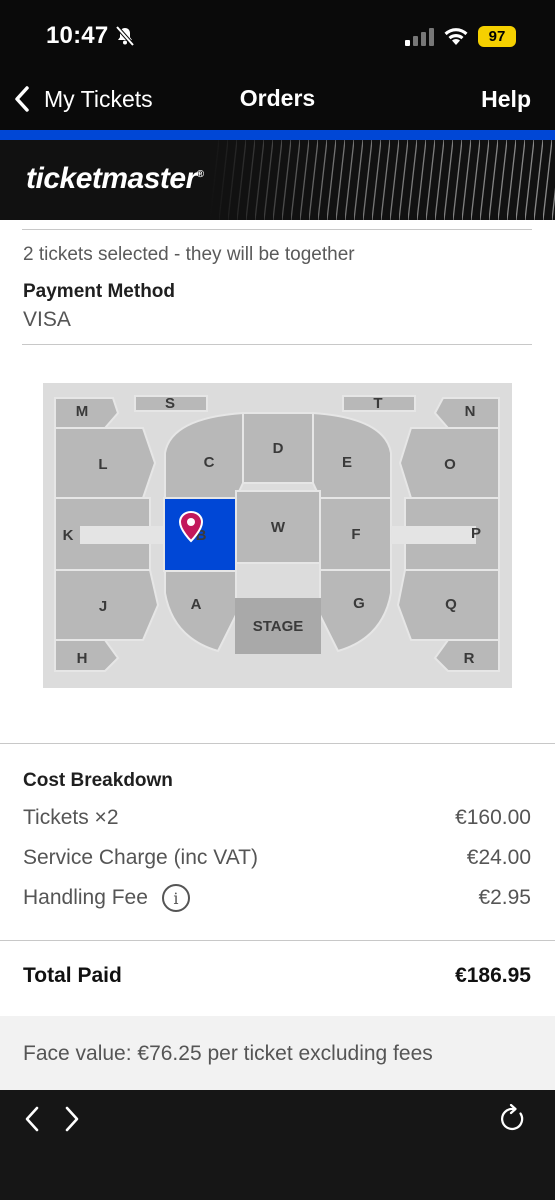  Describe the element at coordinates (497, 36) in the screenshot. I see `battery-indicator: 97` at that location.